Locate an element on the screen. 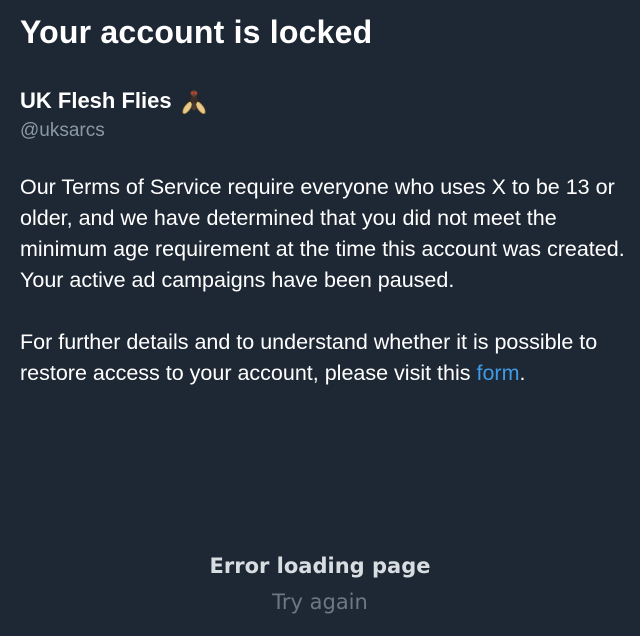  restore-instructions-end: . is located at coordinates (522, 373).